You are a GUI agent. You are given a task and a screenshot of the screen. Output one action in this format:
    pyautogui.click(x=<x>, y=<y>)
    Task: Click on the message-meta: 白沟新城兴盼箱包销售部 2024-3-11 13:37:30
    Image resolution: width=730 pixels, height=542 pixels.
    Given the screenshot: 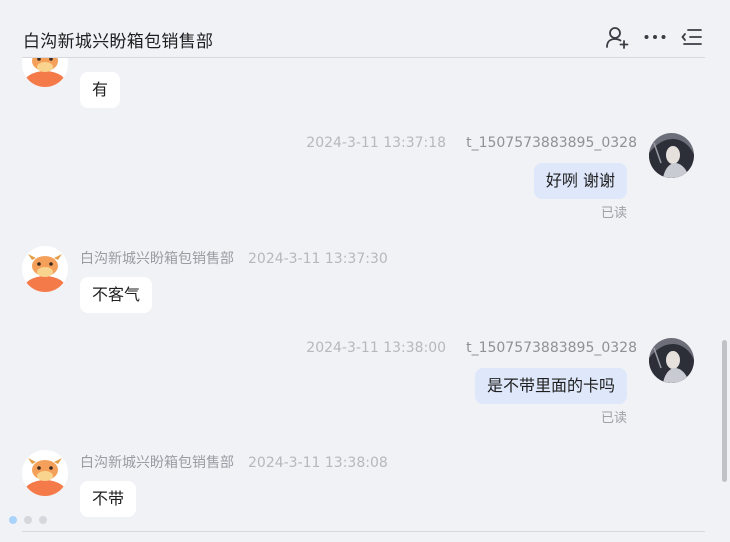 What is the action you would take?
    pyautogui.click(x=234, y=258)
    